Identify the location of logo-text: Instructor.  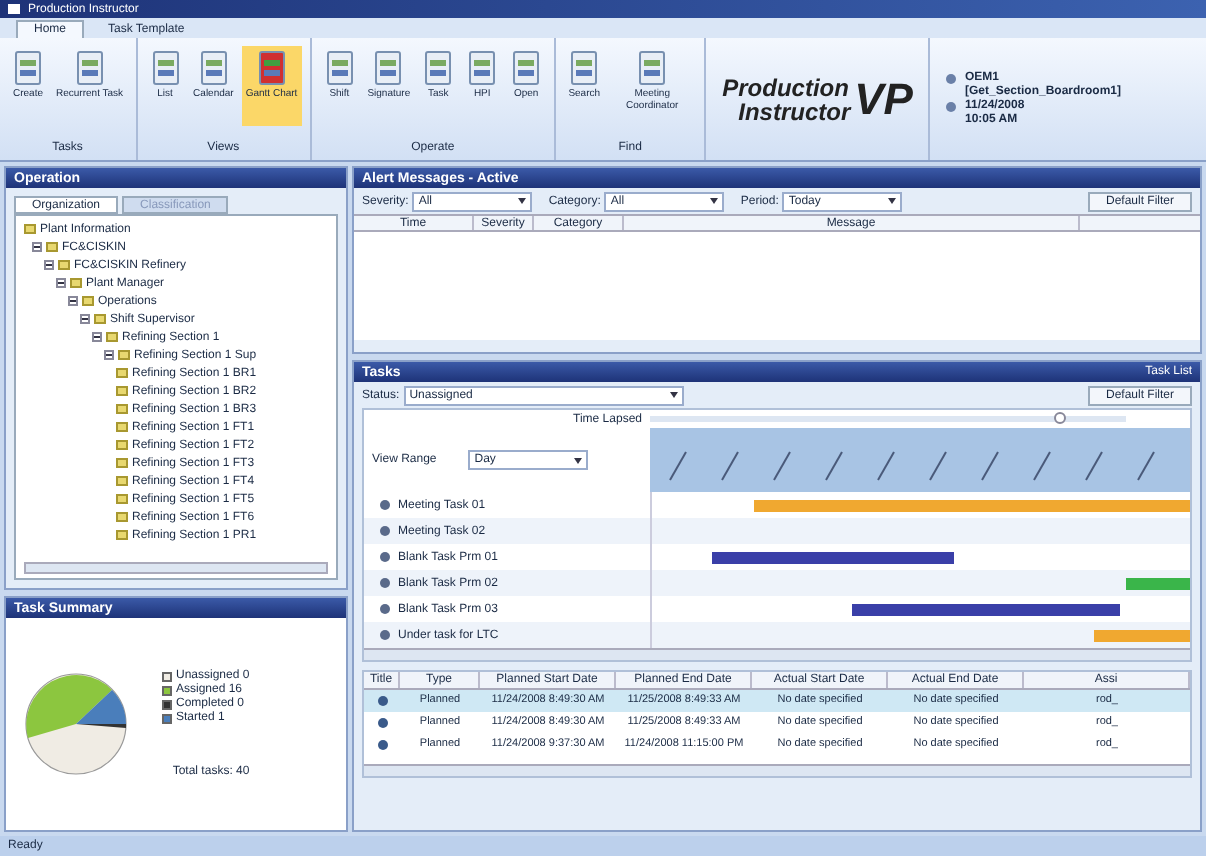
(793, 111).